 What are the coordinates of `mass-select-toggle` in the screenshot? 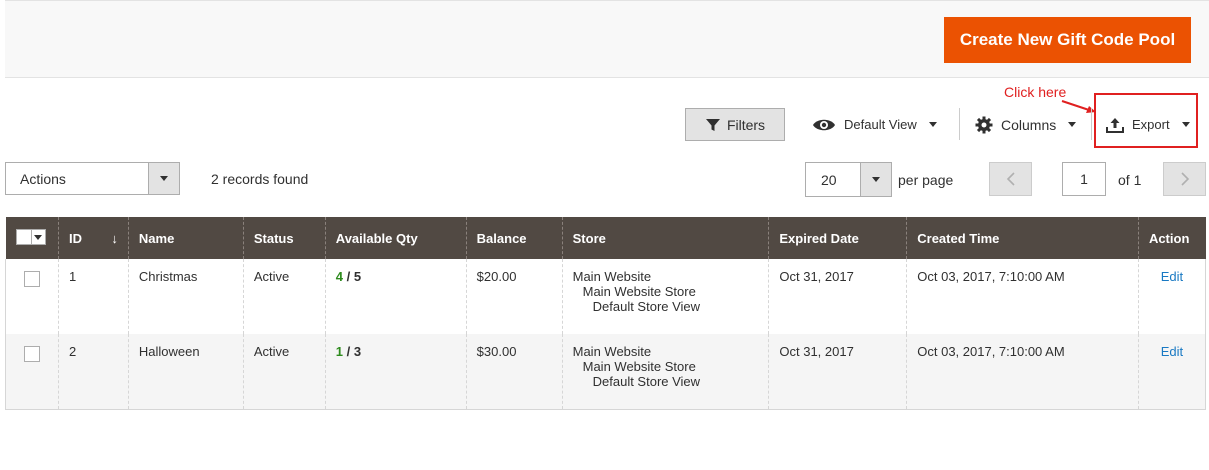 It's located at (37, 237).